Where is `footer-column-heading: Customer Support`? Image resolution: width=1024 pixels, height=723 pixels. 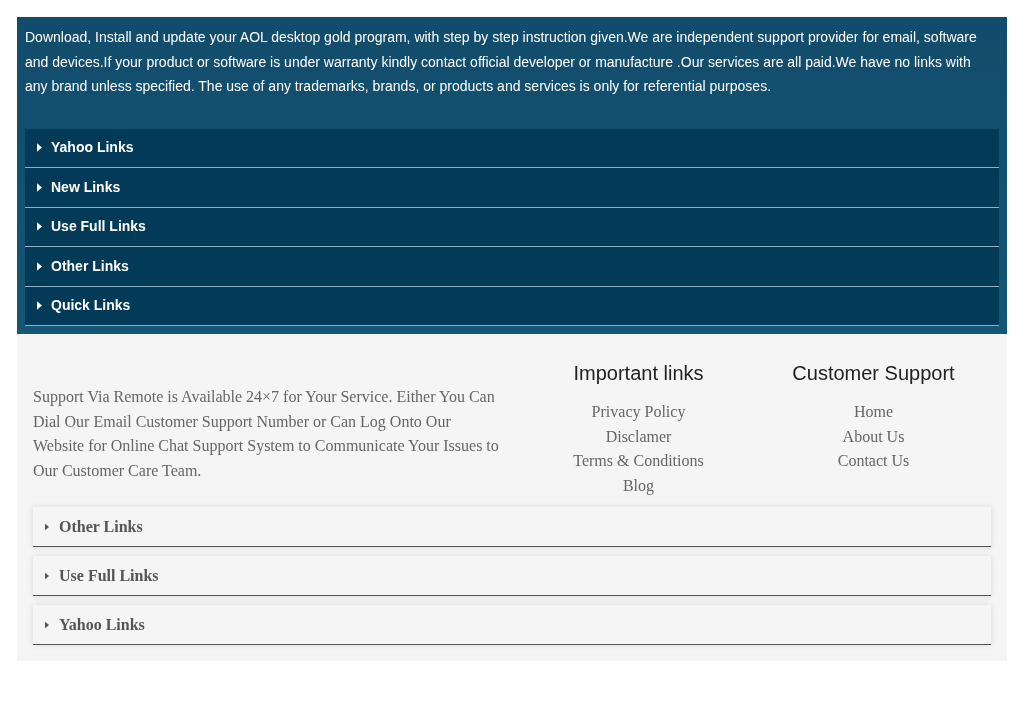
footer-column-heading: Customer Support is located at coordinates (873, 373).